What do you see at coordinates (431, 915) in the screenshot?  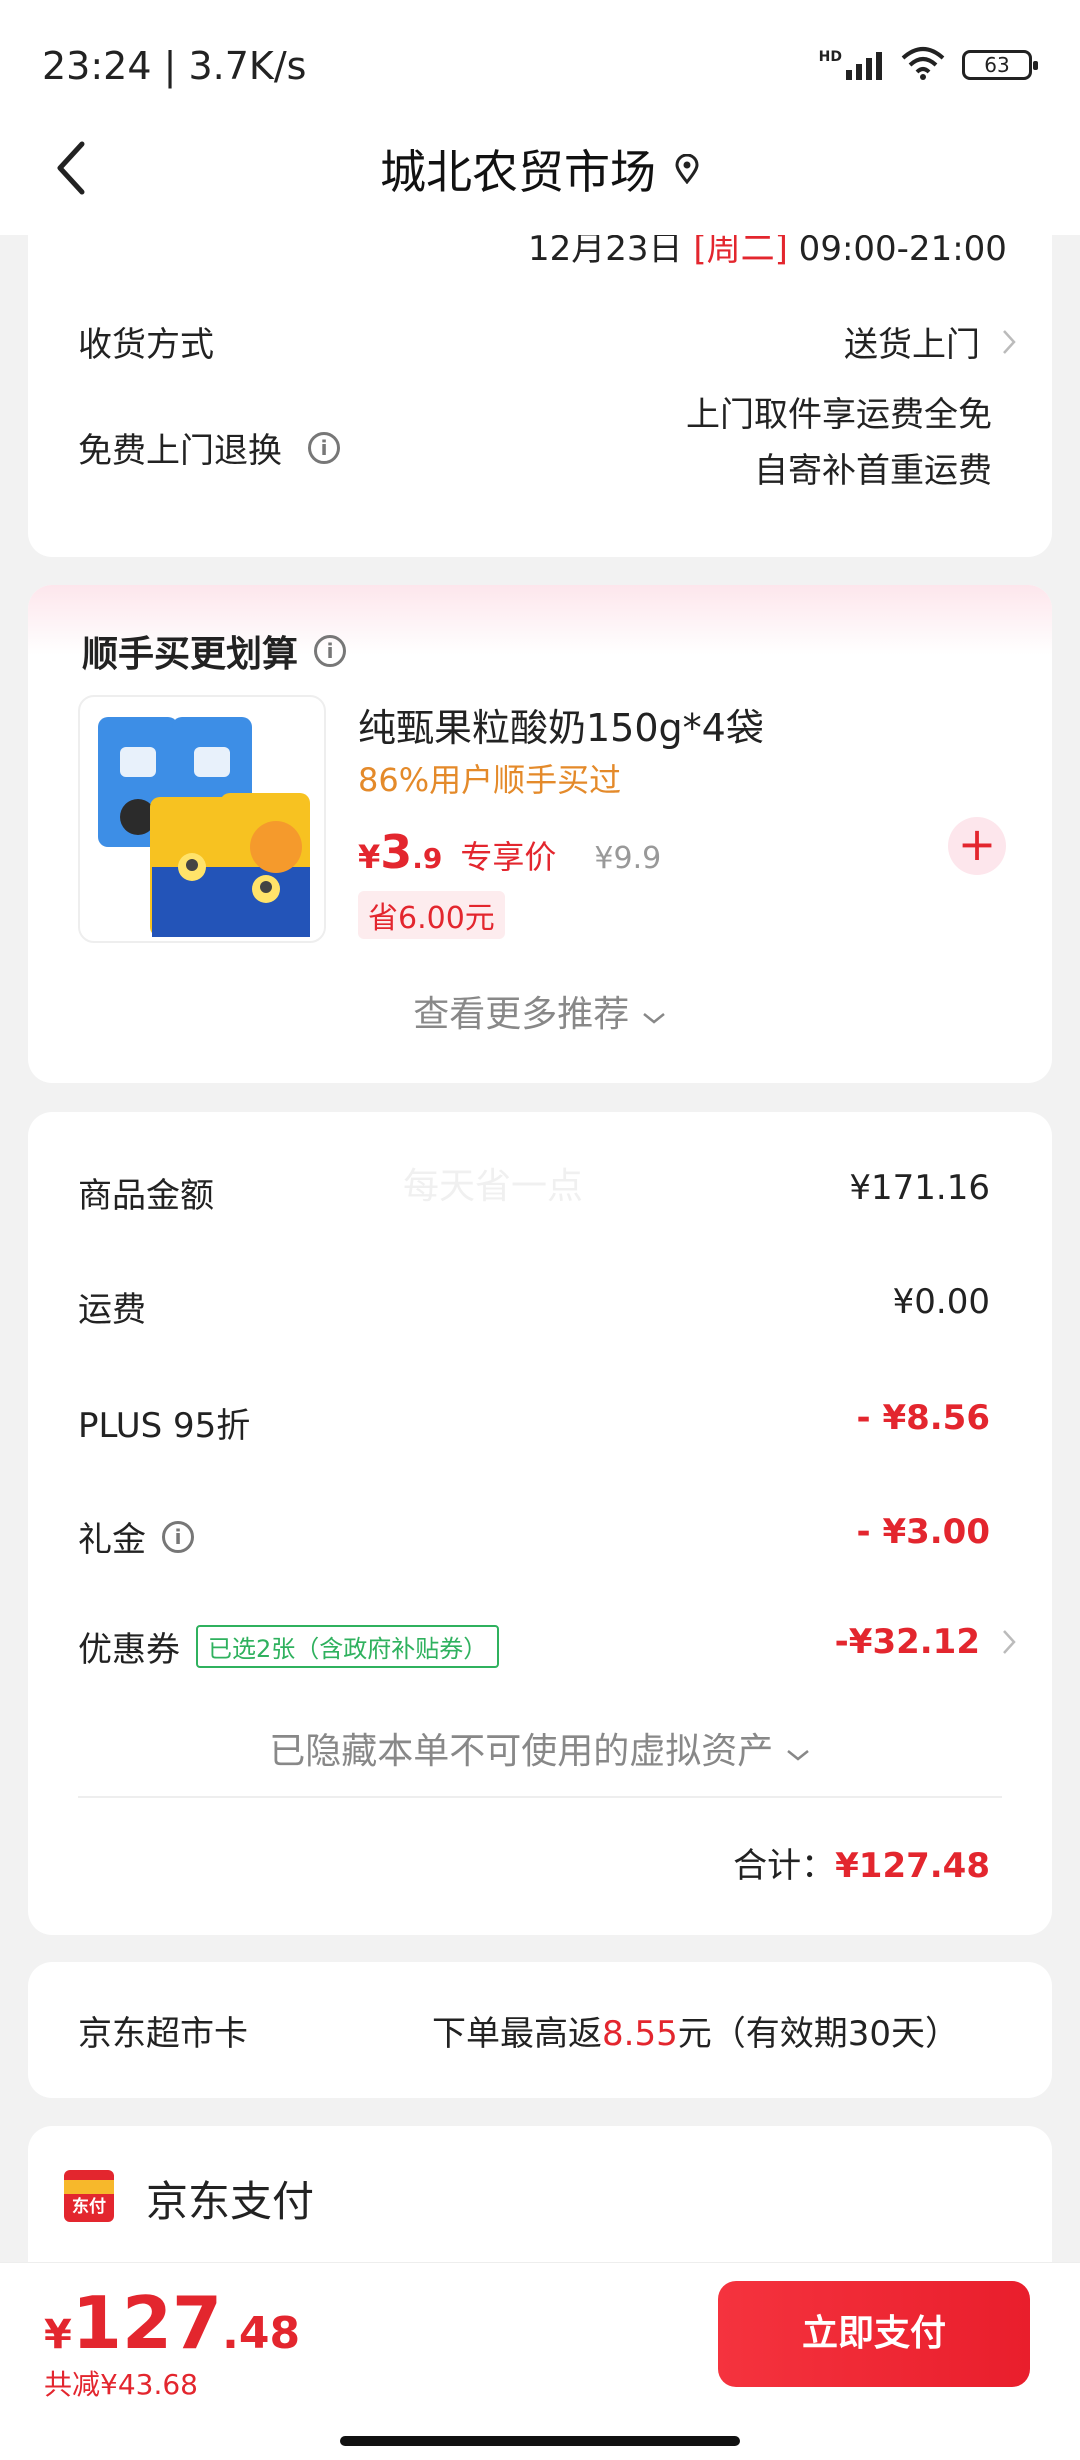 I see `savings-badge: 省6.00元` at bounding box center [431, 915].